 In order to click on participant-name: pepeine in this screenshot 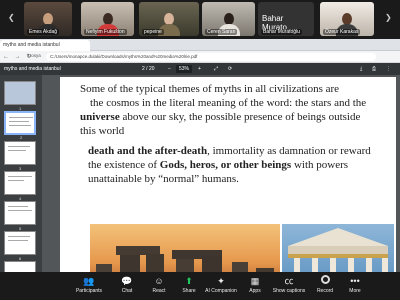, I will do `click(153, 32)`.